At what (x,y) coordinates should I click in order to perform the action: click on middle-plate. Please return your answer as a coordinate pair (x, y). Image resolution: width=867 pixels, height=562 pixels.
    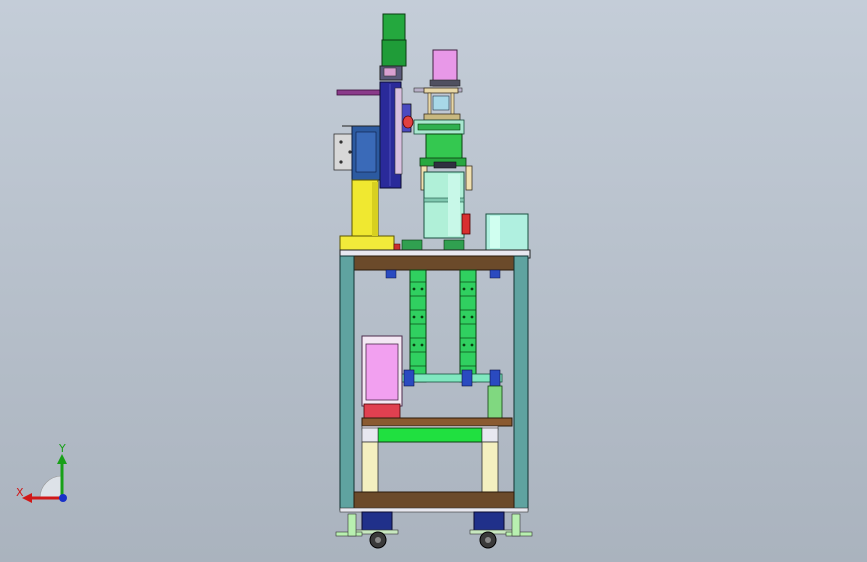
    Looking at the image, I should click on (437, 422).